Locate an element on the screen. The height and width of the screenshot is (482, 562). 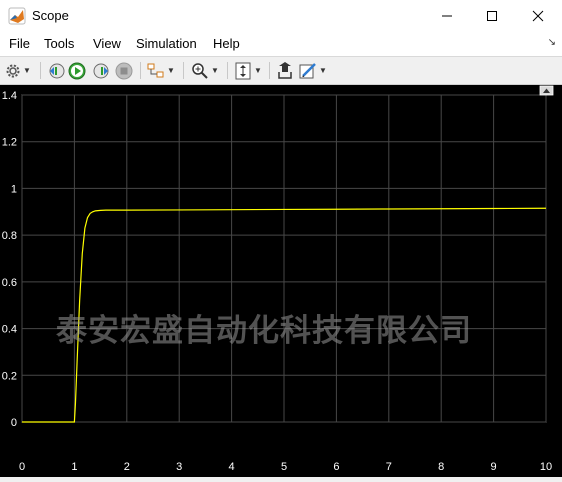
restore-layout-button is located at coordinates (285, 70).